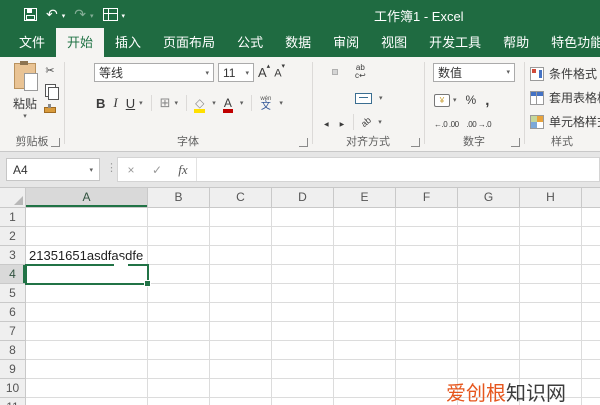 The image size is (600, 405). Describe the element at coordinates (474, 72) in the screenshot. I see `number-format-select: 数值 ▾` at that location.